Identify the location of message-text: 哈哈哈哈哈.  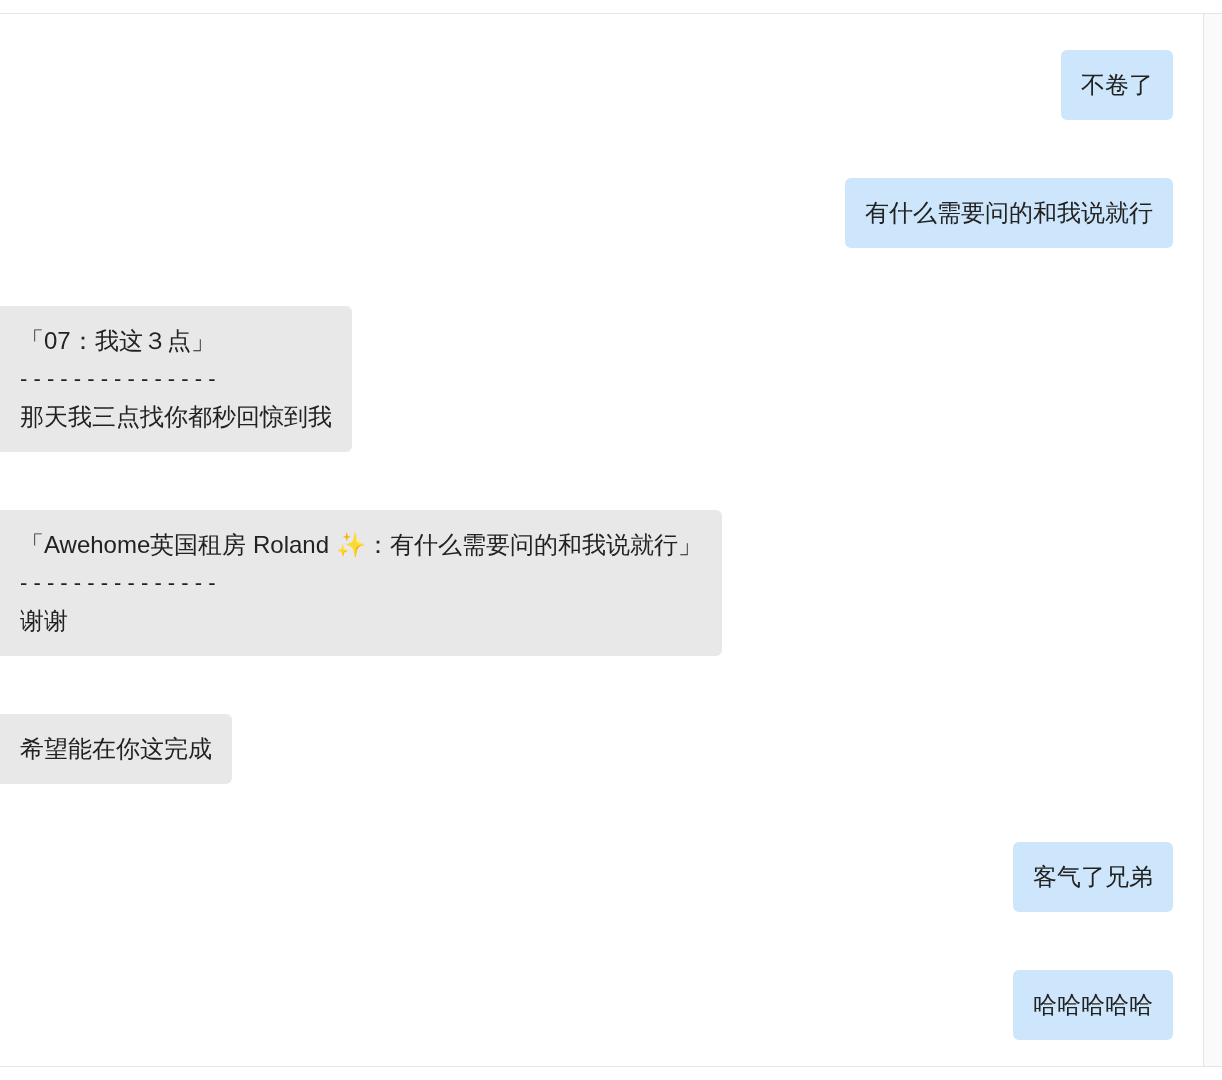
(1093, 1005).